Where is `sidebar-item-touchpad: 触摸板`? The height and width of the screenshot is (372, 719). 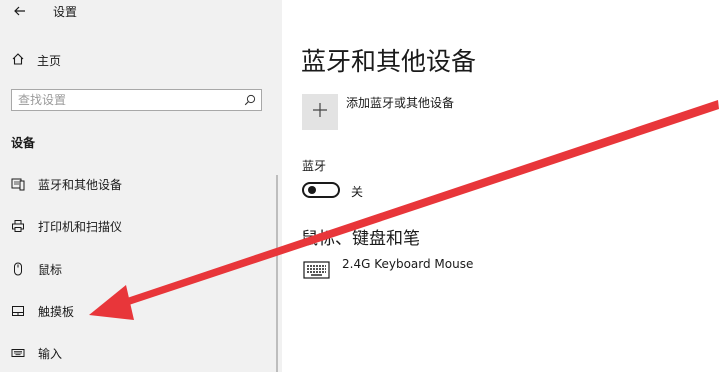
sidebar-item-touchpad: 触摸板 is located at coordinates (42, 311).